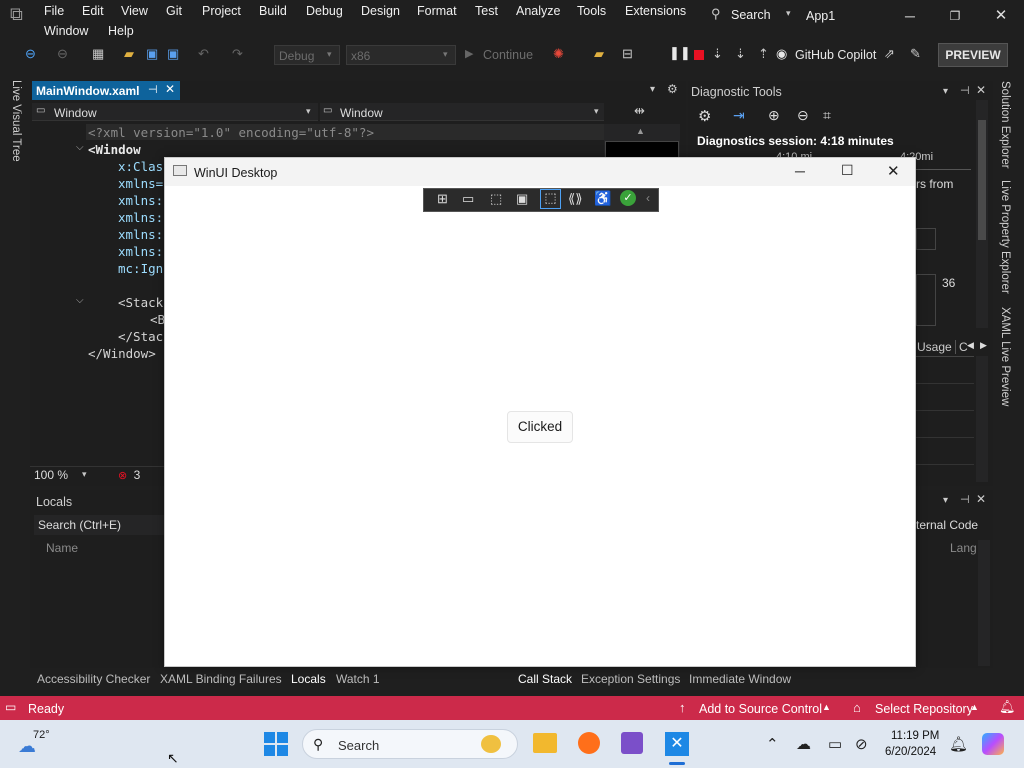 This screenshot has width=1024, height=768. What do you see at coordinates (273, 11) in the screenshot?
I see `menu-item-build: Build` at bounding box center [273, 11].